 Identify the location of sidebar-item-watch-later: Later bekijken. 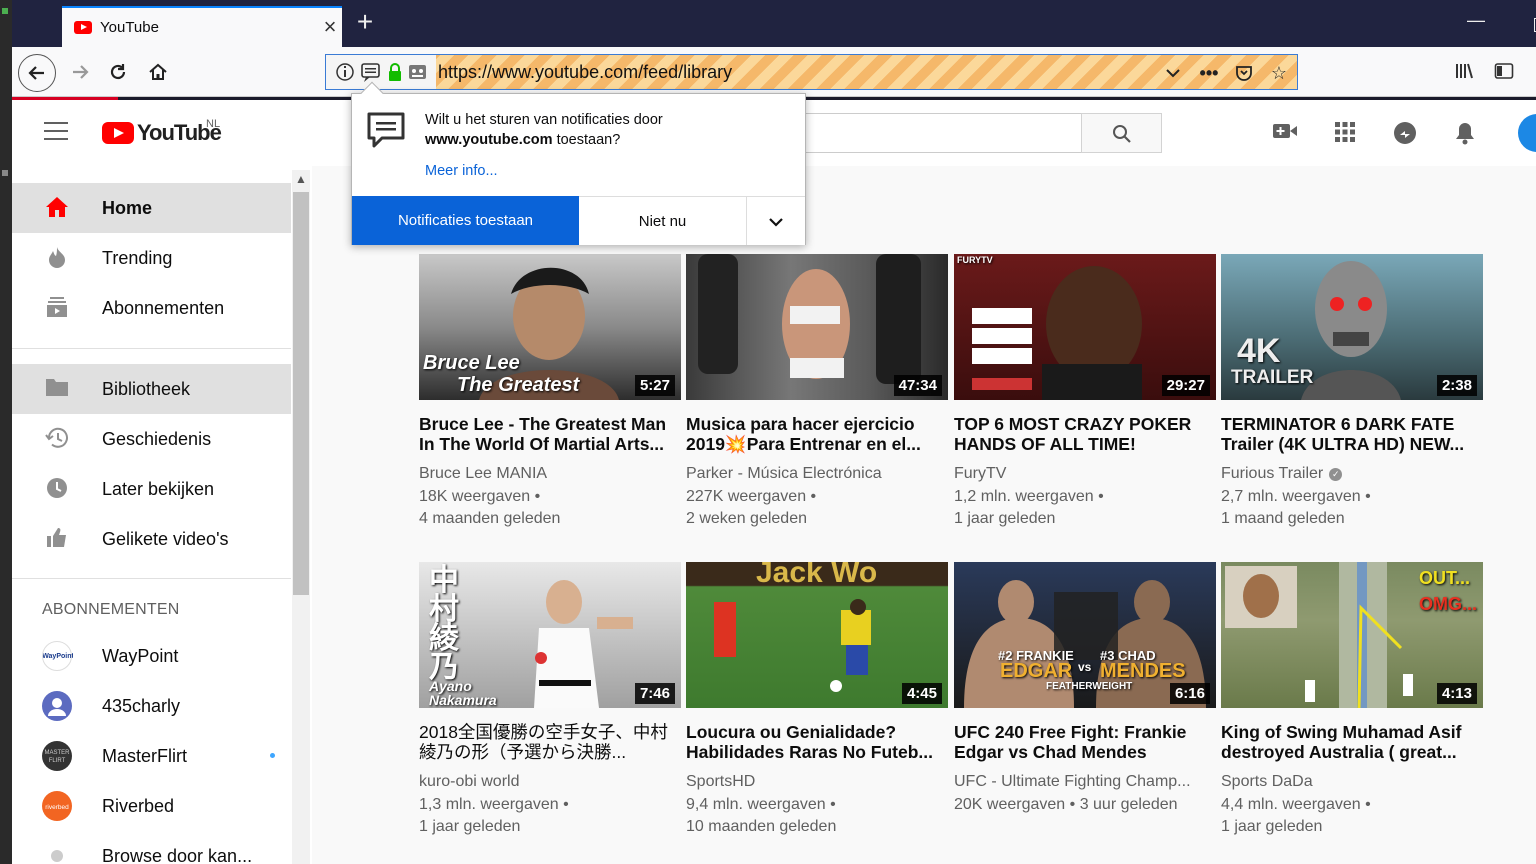
(151, 489).